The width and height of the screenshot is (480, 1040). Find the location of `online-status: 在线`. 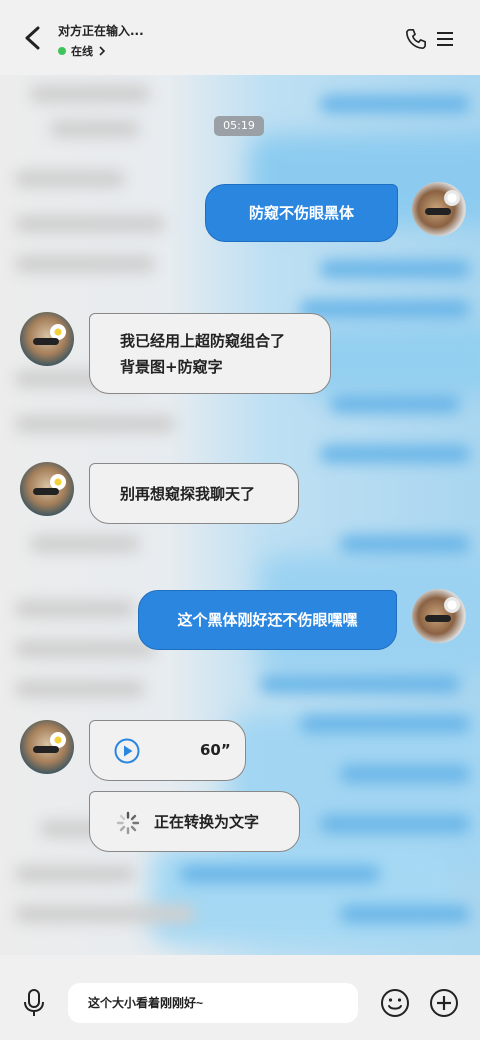

online-status: 在线 is located at coordinates (82, 51).